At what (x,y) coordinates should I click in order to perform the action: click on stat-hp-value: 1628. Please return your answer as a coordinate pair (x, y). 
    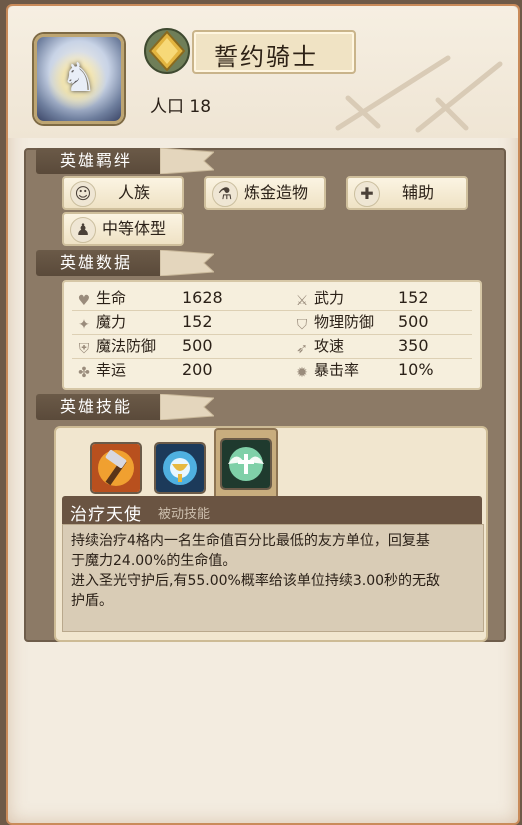
    Looking at the image, I should click on (202, 297).